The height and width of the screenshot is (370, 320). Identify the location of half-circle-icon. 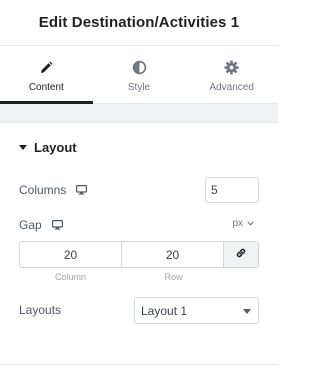
(139, 68).